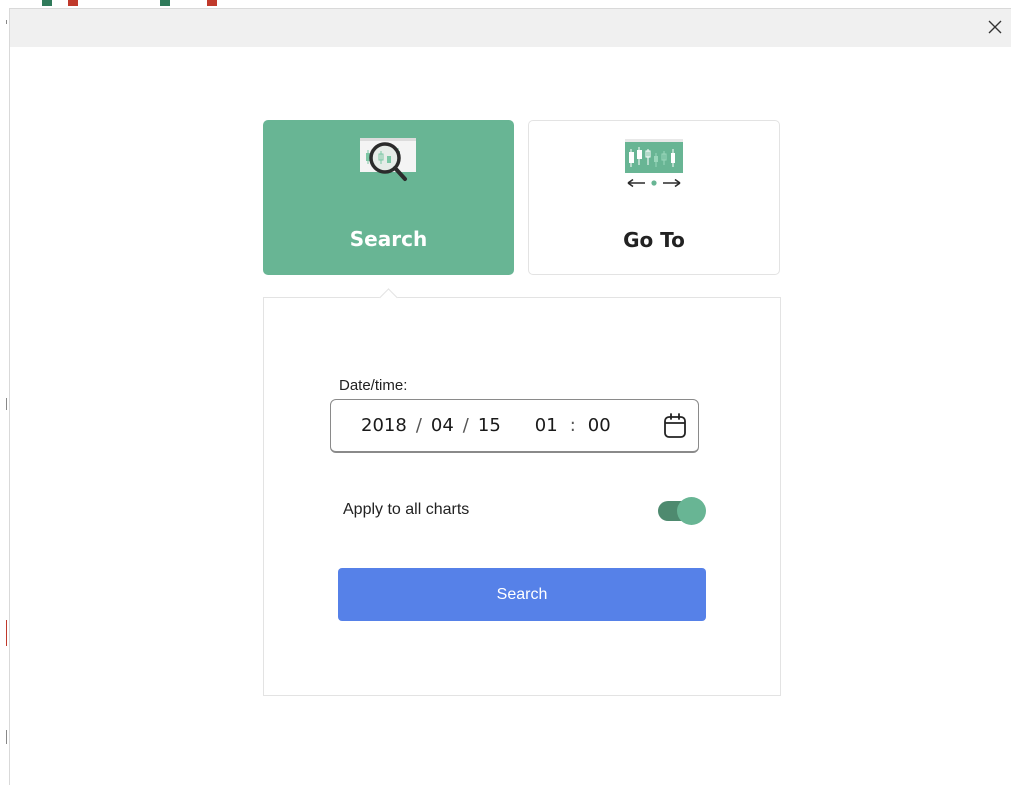  I want to click on search-button: Search, so click(522, 594).